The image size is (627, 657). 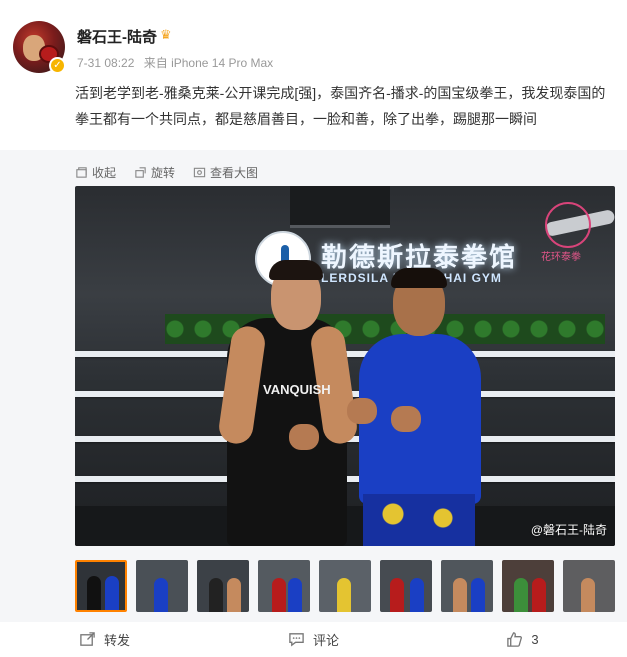 I want to click on photo-watermark: @磐石王-陆奇, so click(x=568, y=530).